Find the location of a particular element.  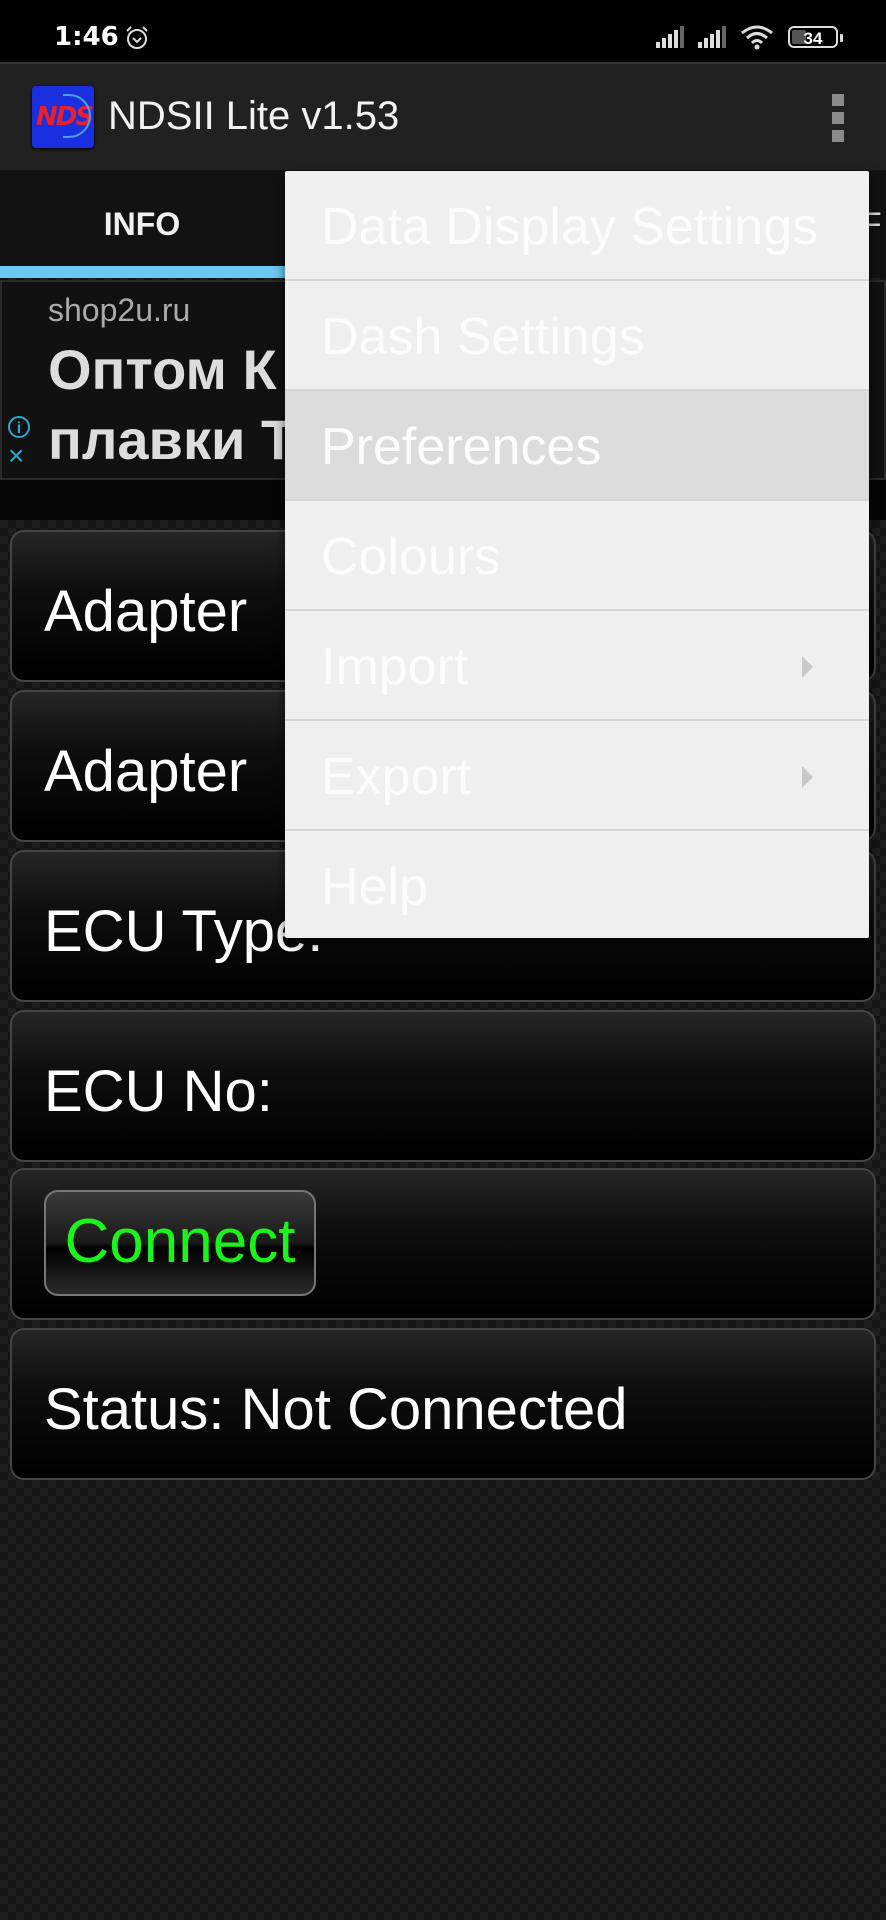

ecu-no-row: ECU No: is located at coordinates (443, 1086).